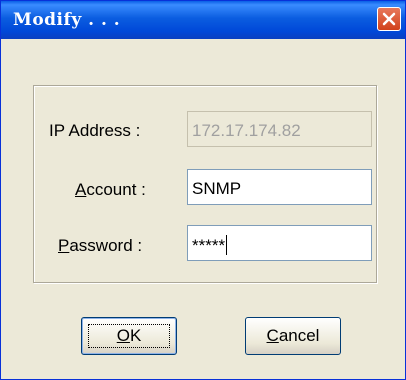  I want to click on account-label-mnemonic: A, so click(81, 189).